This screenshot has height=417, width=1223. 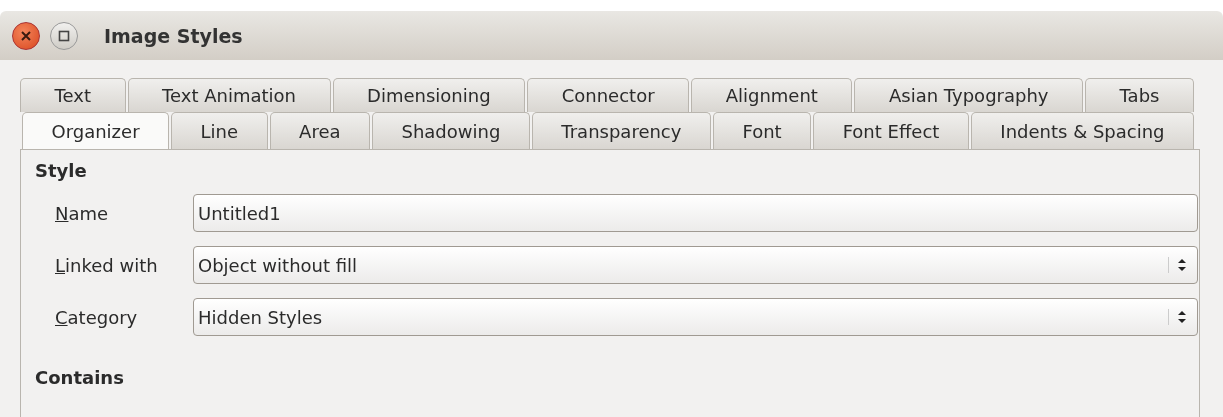 I want to click on tab: Asian Typography, so click(x=969, y=95).